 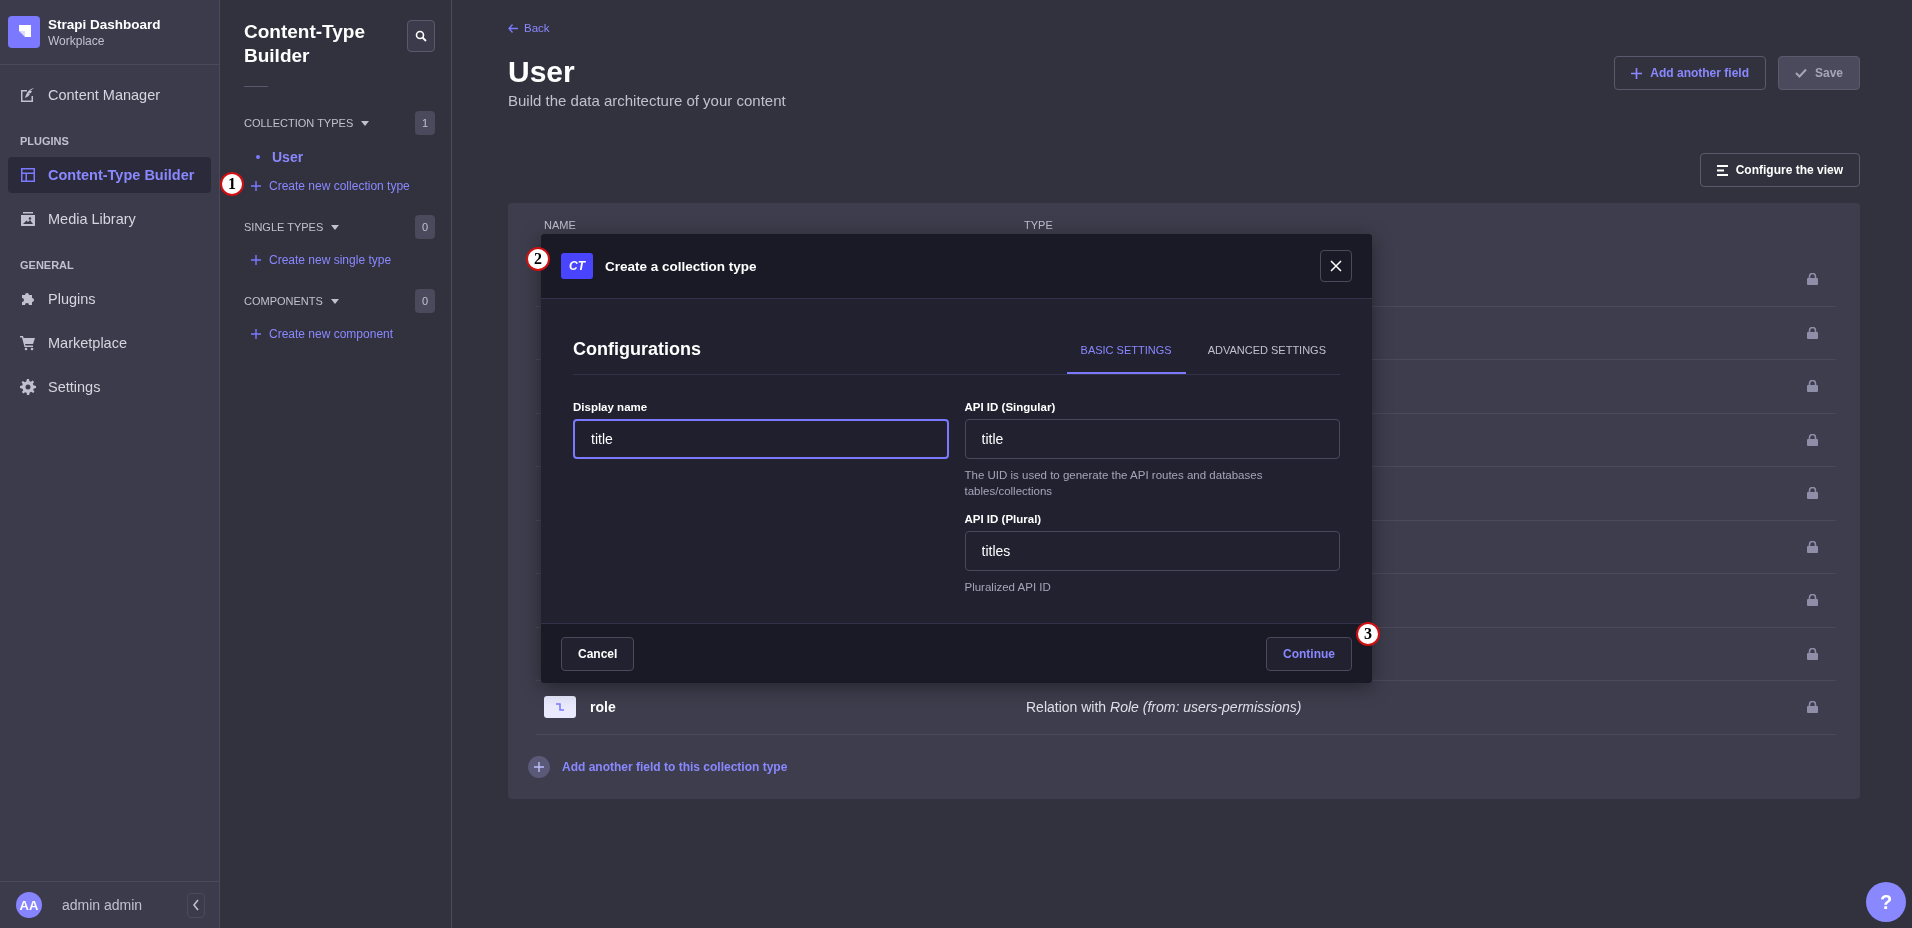 What do you see at coordinates (24, 32) in the screenshot?
I see `logo-icon` at bounding box center [24, 32].